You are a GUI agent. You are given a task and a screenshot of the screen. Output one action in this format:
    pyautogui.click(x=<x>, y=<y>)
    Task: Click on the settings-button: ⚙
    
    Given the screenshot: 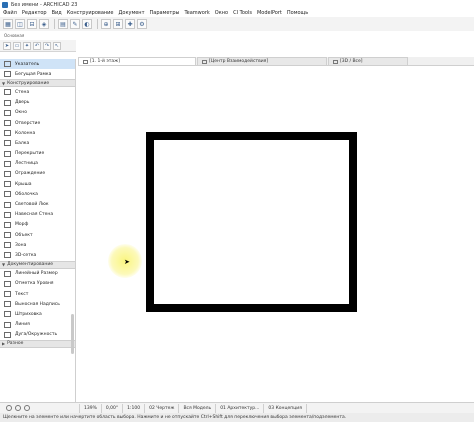 What is the action you would take?
    pyautogui.click(x=142, y=24)
    